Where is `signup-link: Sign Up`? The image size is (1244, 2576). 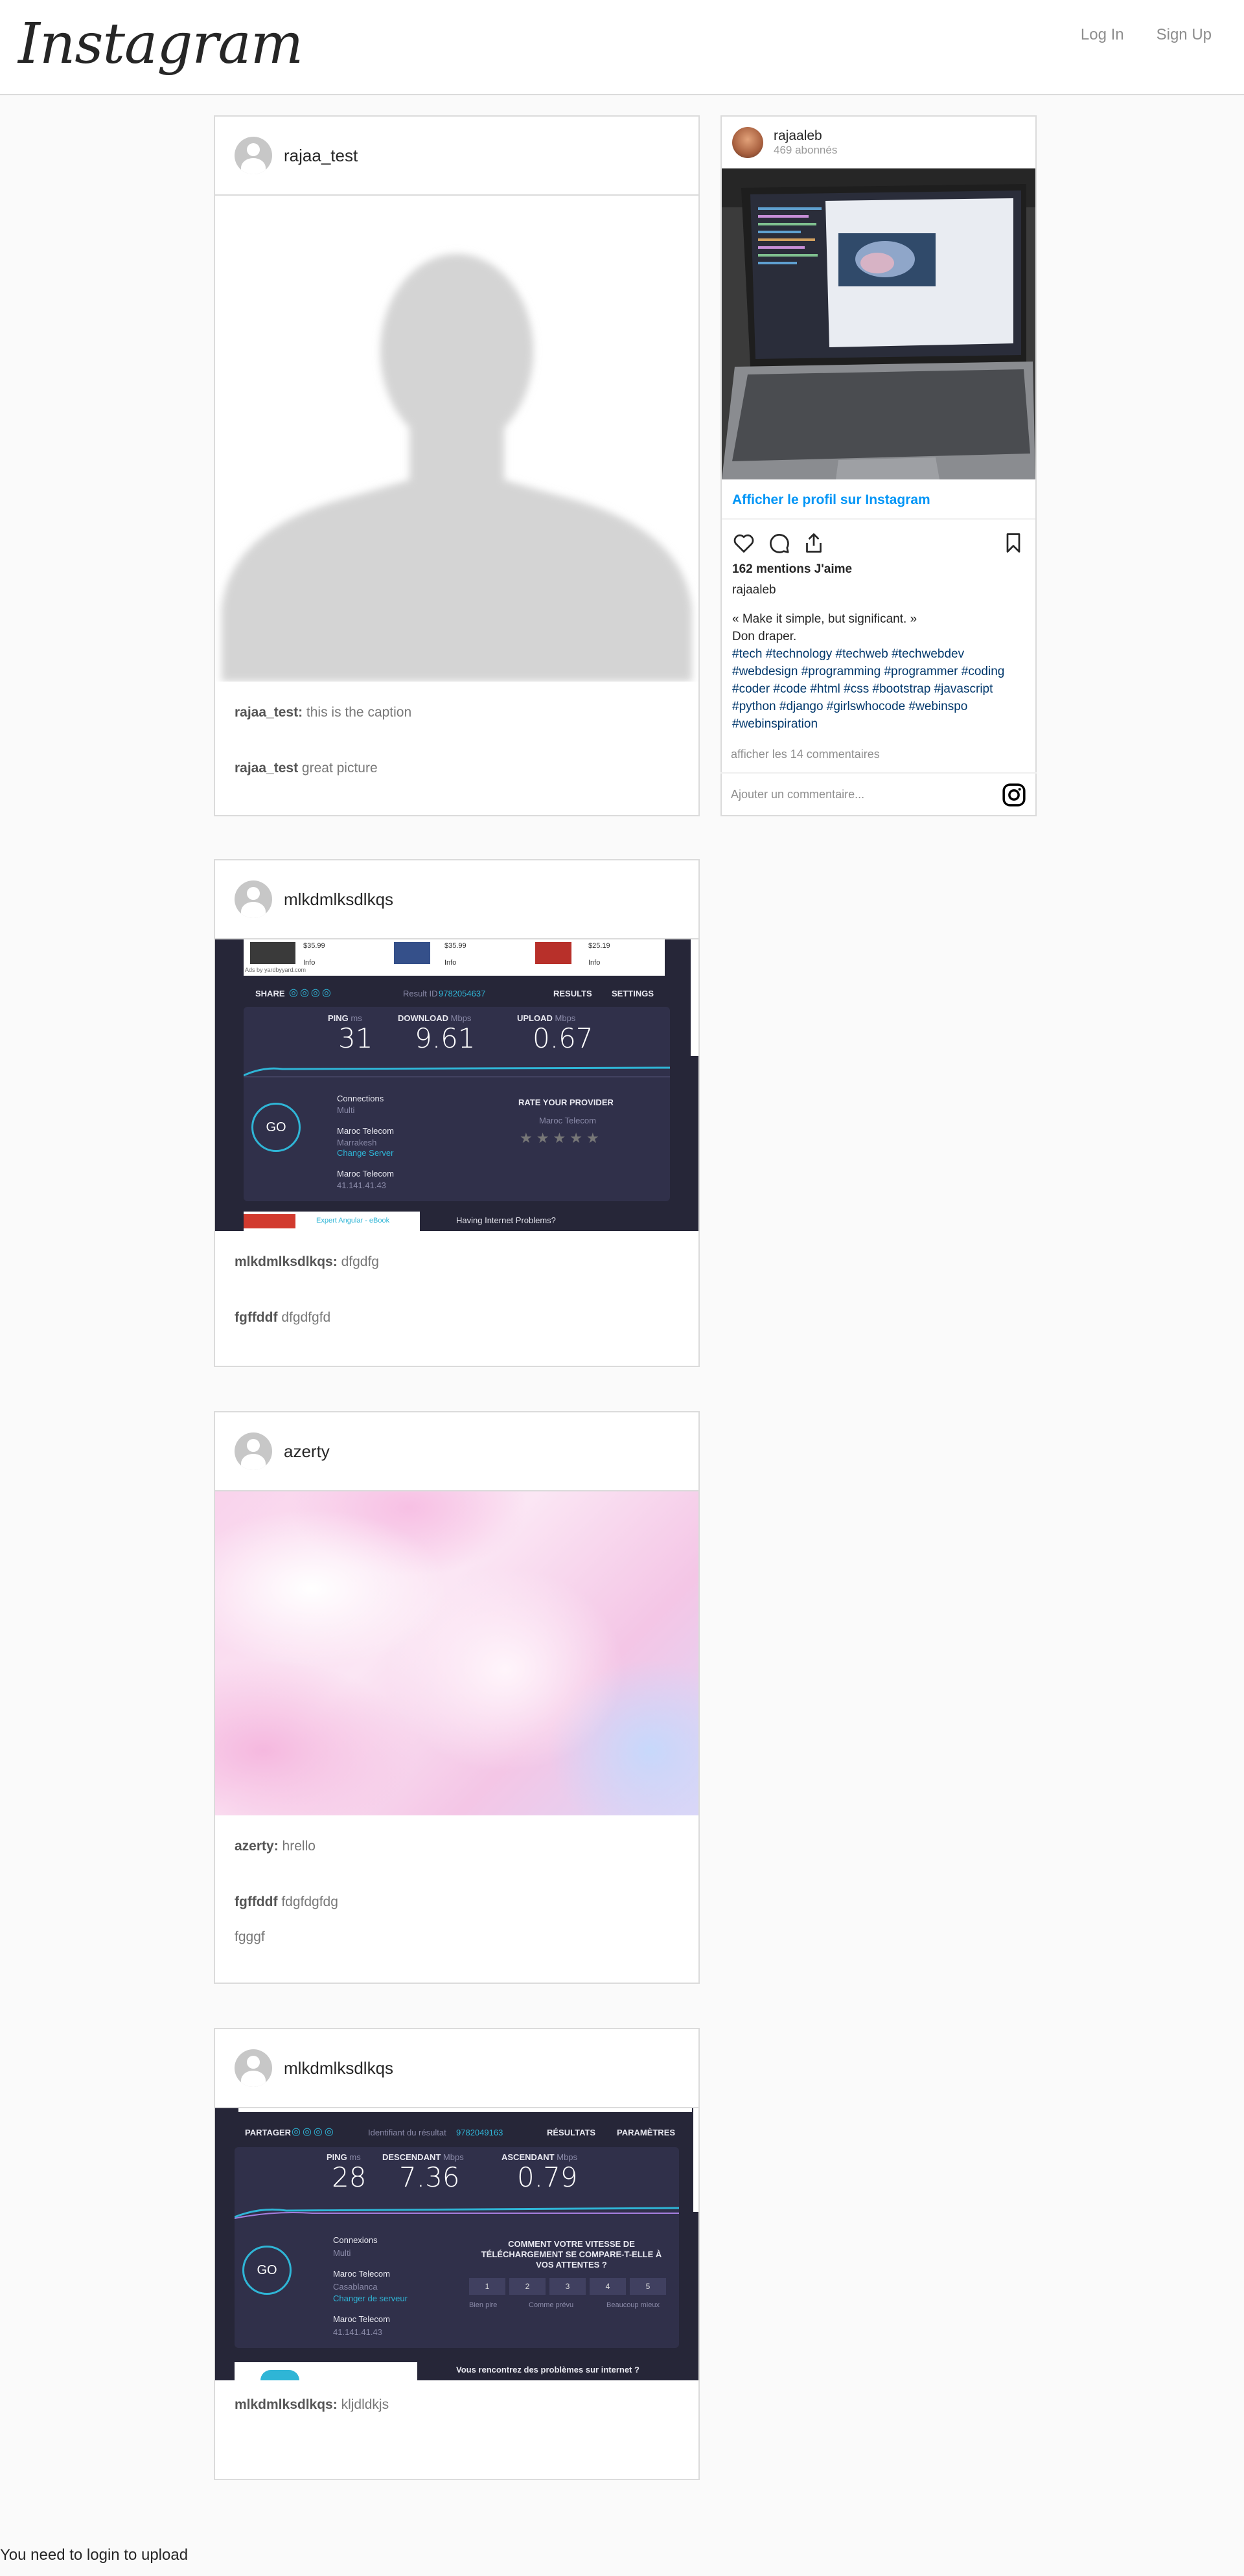 signup-link: Sign Up is located at coordinates (1184, 35).